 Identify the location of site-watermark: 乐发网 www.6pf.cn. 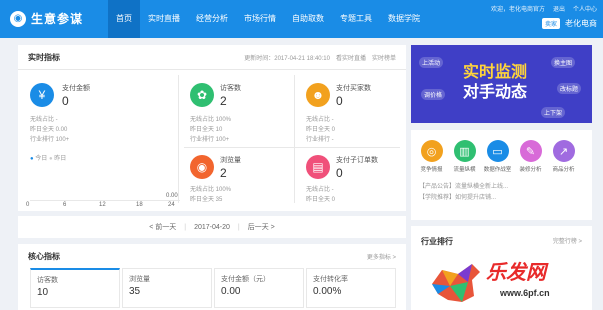
(513, 281).